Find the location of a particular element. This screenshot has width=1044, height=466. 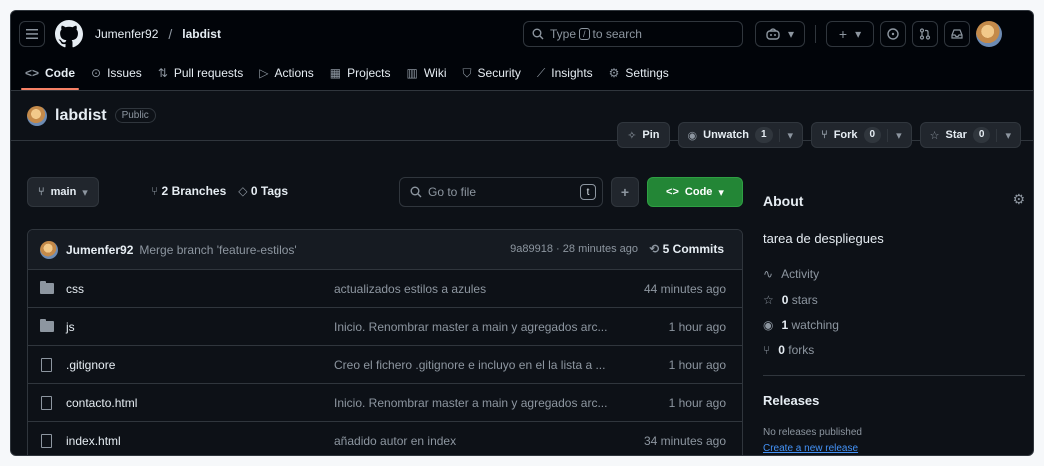

breadcrumb-owner-link: Jumenfer92 is located at coordinates (126, 34).